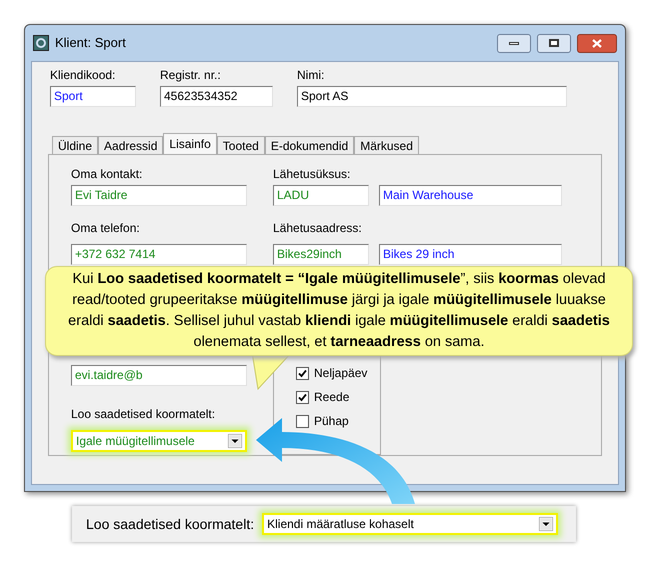 The image size is (648, 572). I want to click on checkbox-label: Reede, so click(332, 397).